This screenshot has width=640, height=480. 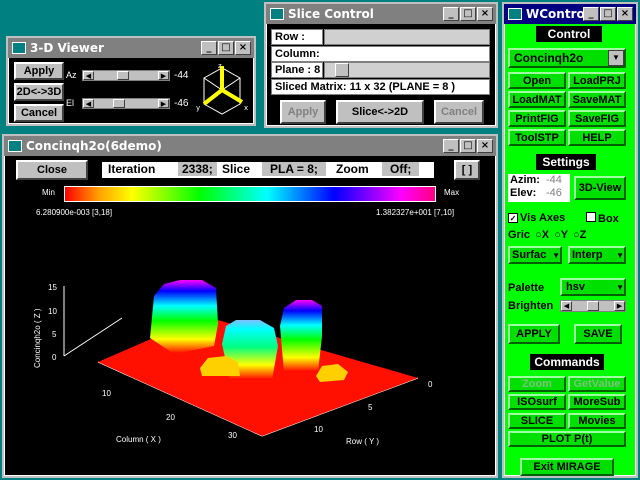 I want to click on app-icon, so click(x=515, y=14).